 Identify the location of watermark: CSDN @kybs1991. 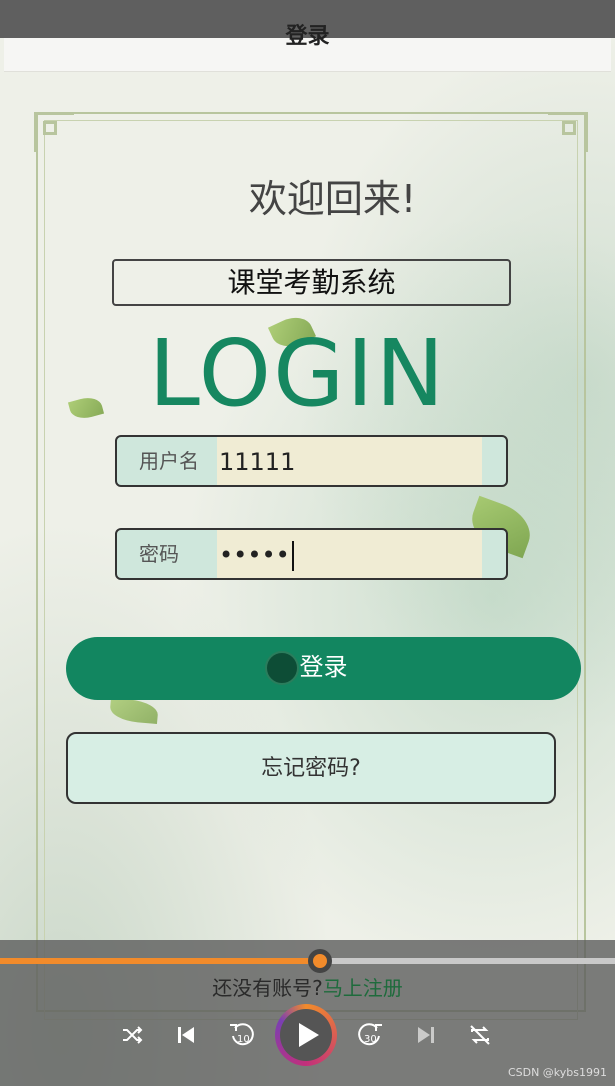
(557, 1072).